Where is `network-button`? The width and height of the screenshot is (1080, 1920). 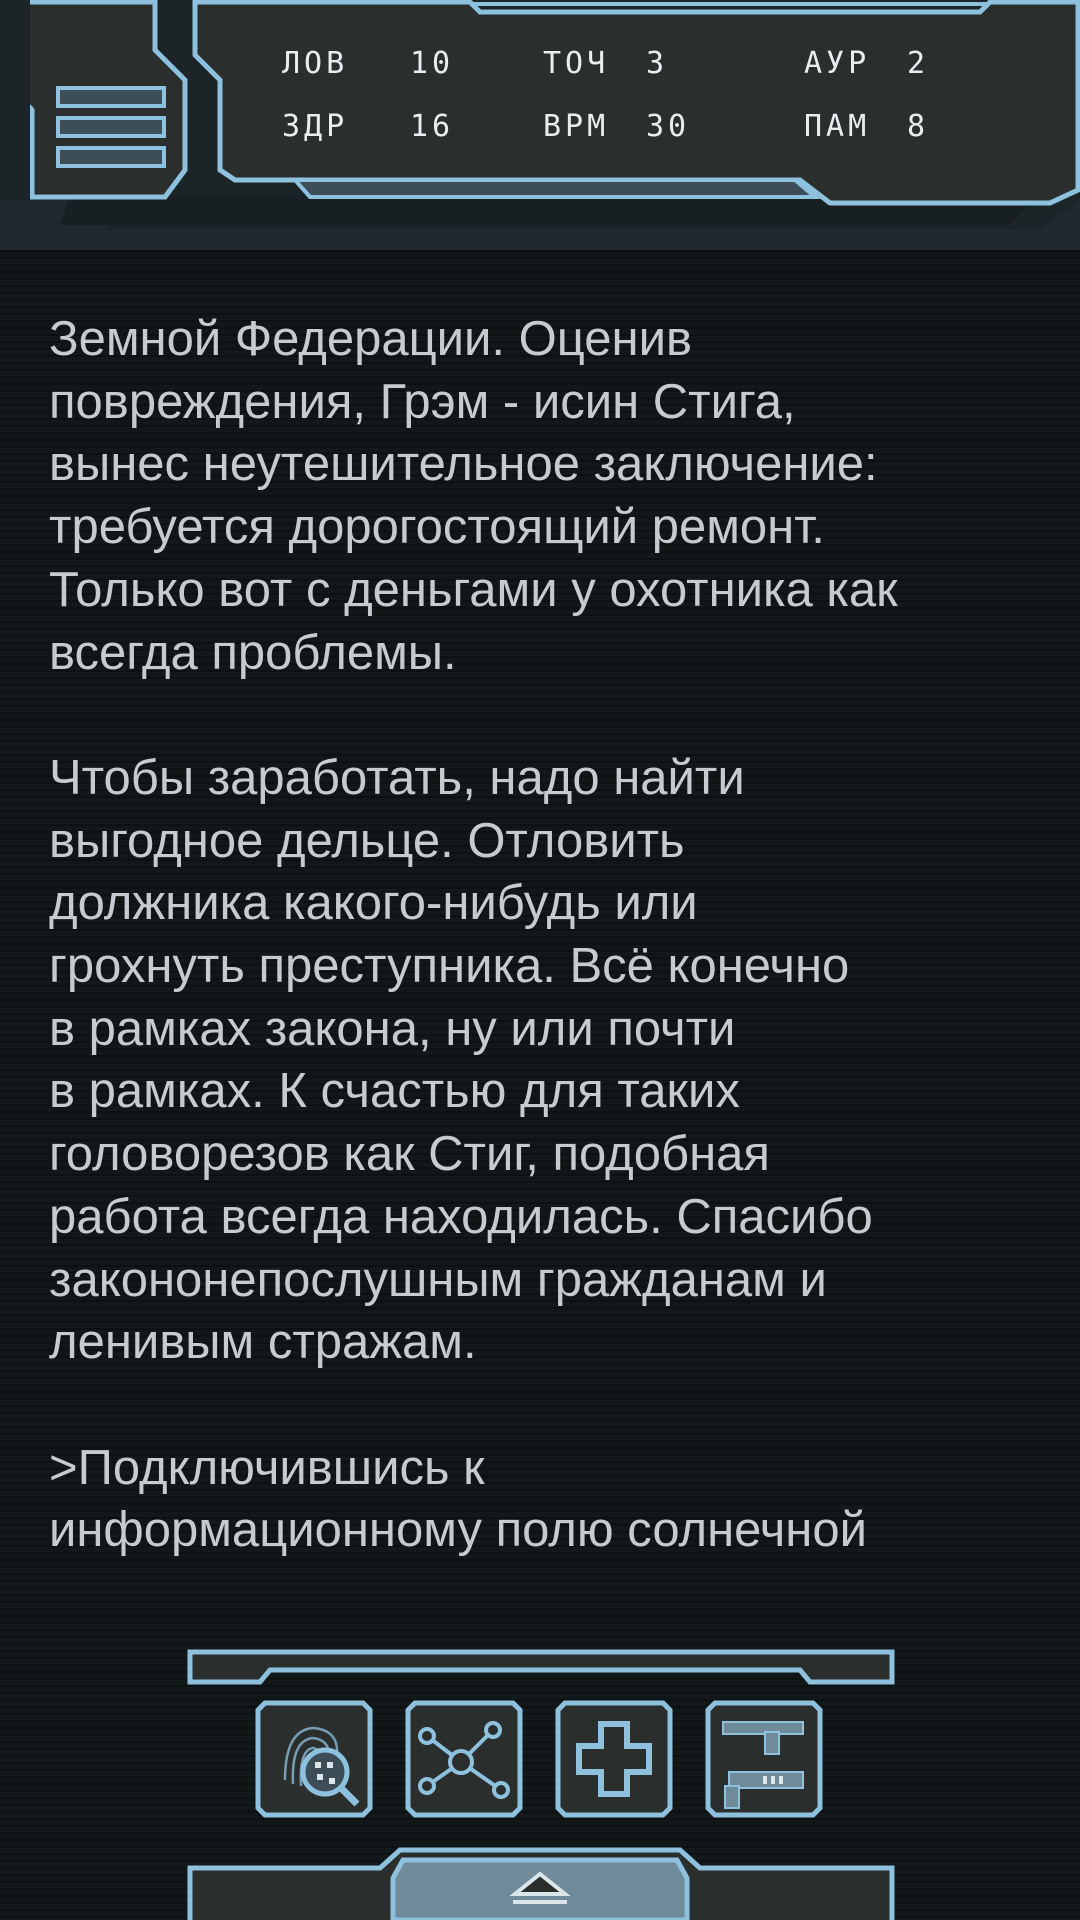
network-button is located at coordinates (464, 1759).